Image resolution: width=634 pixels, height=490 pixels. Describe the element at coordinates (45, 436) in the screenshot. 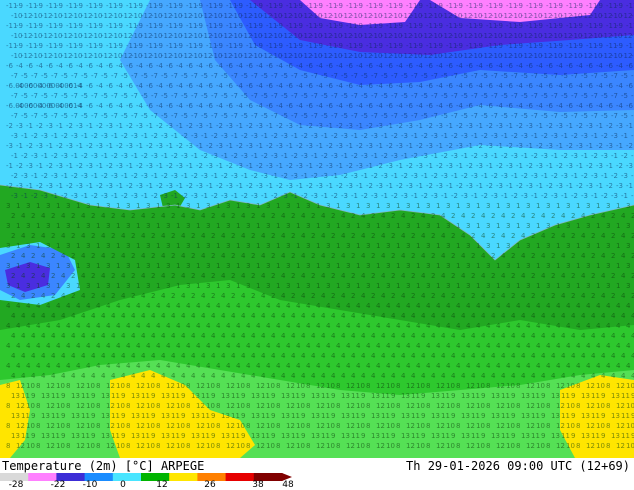

I see `grid-value: 13` at that location.